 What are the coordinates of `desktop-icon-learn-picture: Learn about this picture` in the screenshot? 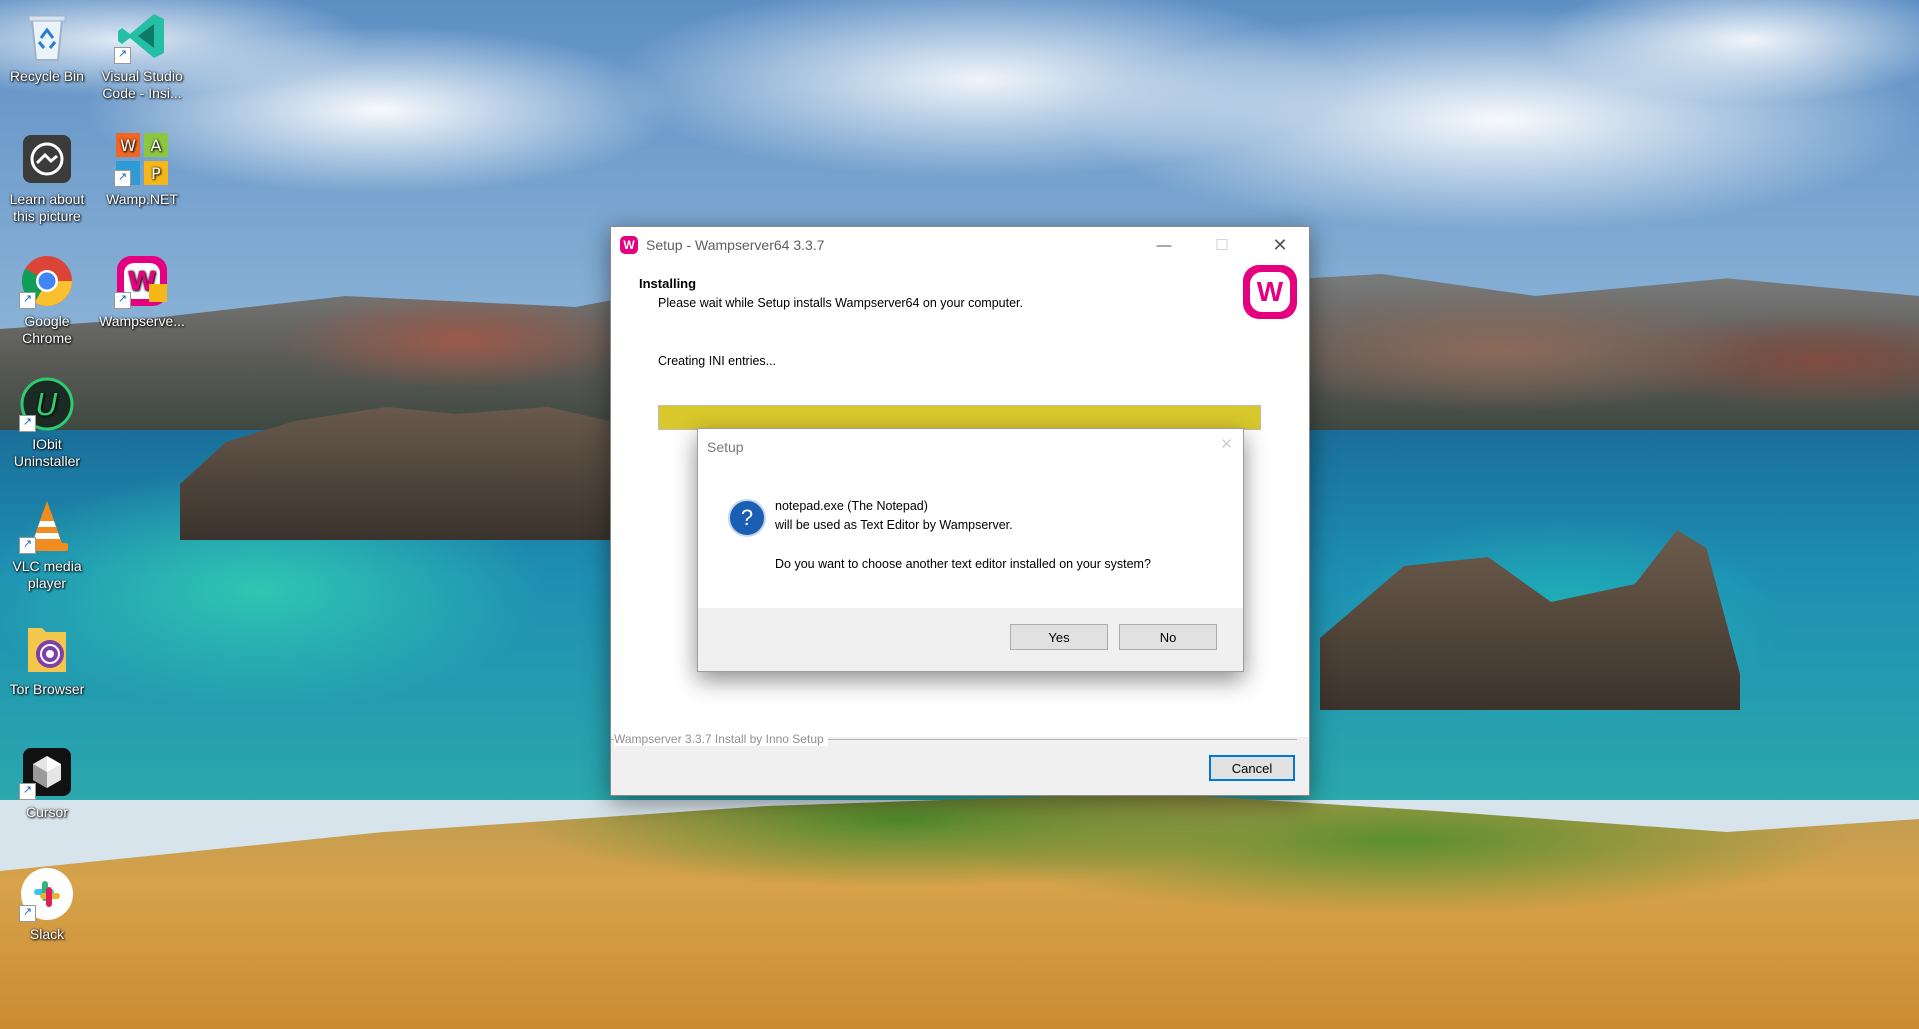 It's located at (47, 178).